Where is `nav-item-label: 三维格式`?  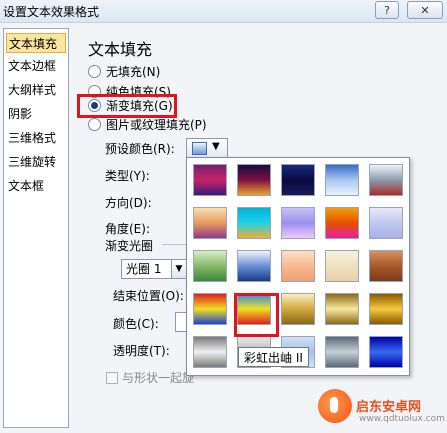
nav-item-label: 三维格式 is located at coordinates (32, 138).